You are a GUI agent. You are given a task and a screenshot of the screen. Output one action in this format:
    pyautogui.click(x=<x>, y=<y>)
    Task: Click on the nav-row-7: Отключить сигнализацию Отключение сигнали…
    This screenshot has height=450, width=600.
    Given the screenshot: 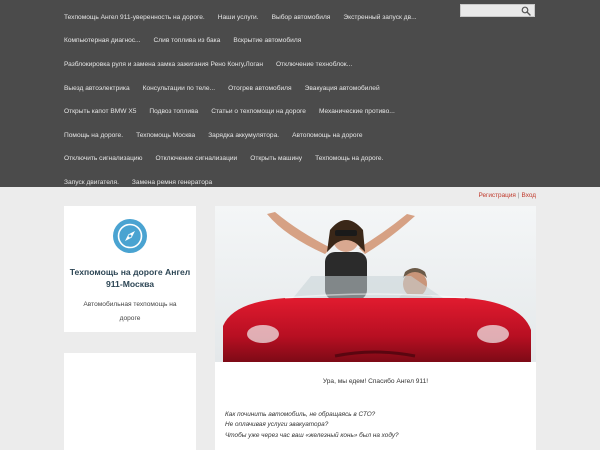 What is the action you would take?
    pyautogui.click(x=230, y=156)
    